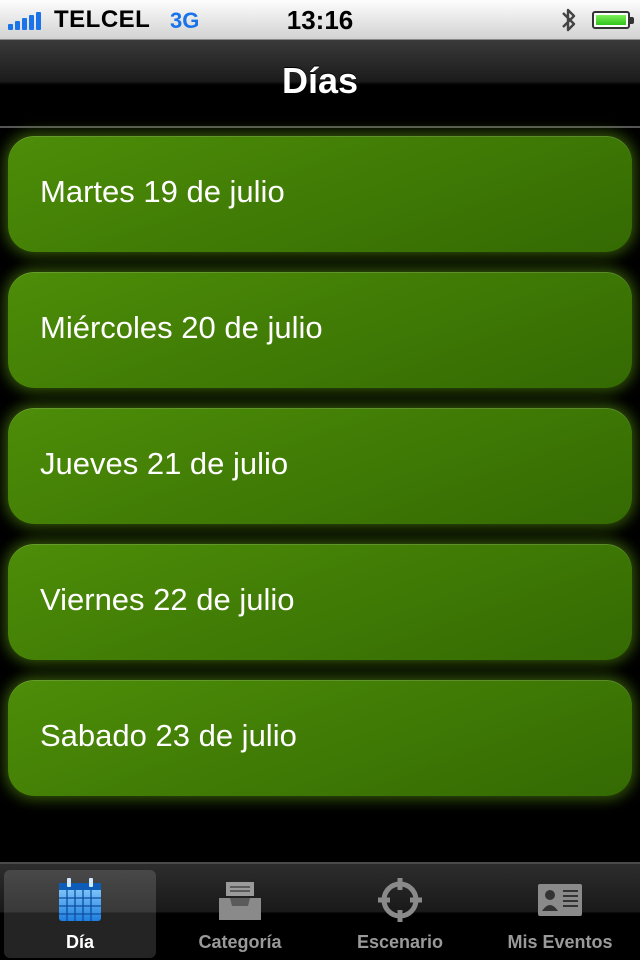  Describe the element at coordinates (167, 599) in the screenshot. I see `day-label: Viernes 22 de julio` at that location.